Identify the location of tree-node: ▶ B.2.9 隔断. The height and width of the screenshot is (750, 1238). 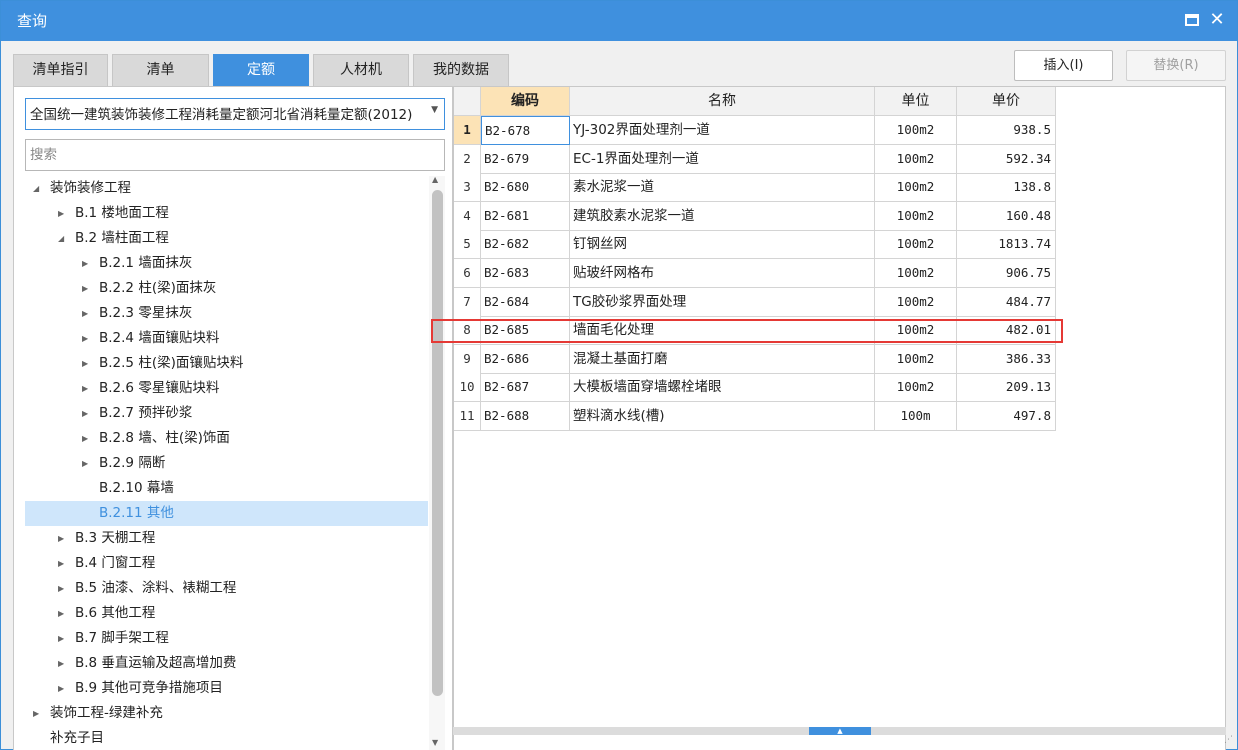
(226, 463).